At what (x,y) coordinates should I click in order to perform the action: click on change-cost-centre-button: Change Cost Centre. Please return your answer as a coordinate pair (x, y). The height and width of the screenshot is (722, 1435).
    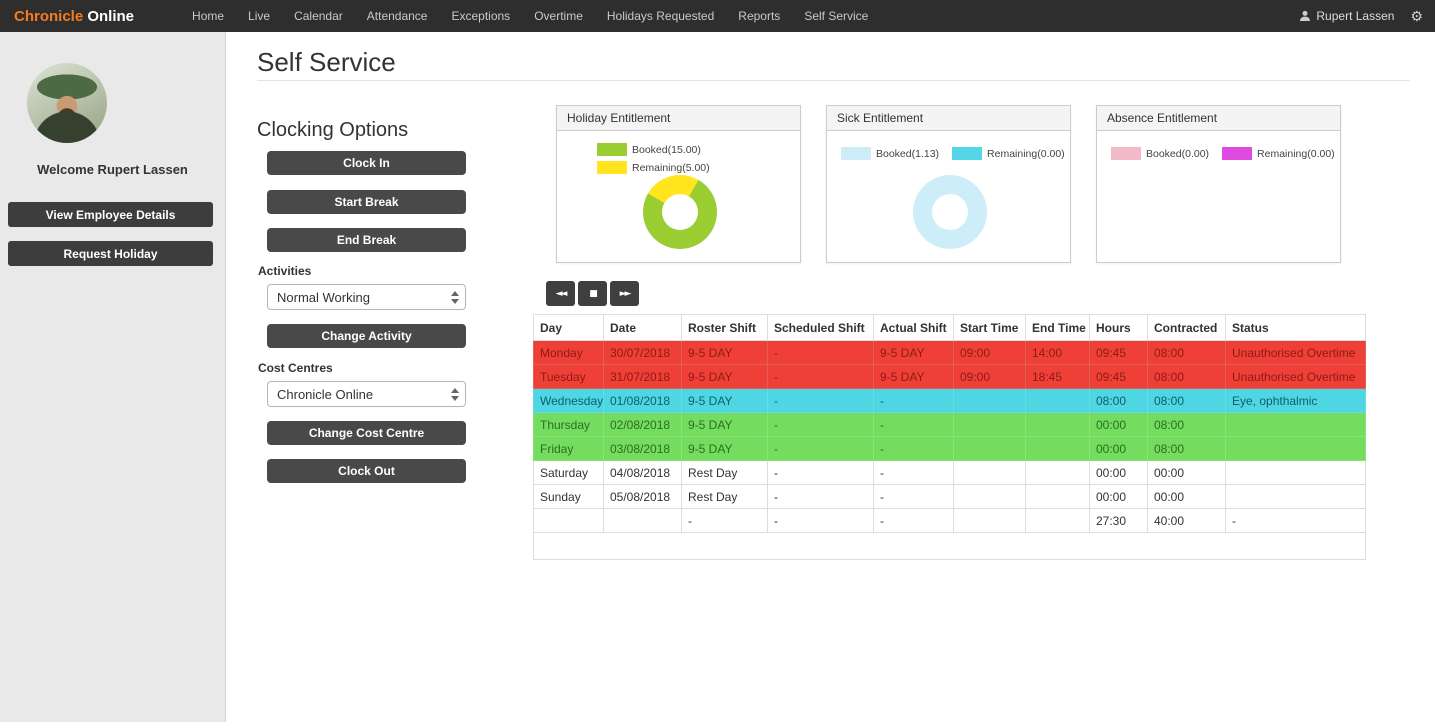
    Looking at the image, I should click on (366, 433).